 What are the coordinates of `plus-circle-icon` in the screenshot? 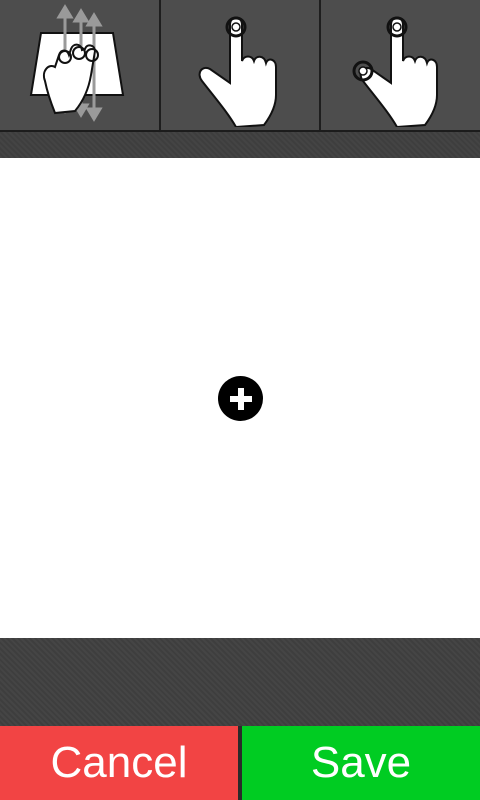 It's located at (240, 398).